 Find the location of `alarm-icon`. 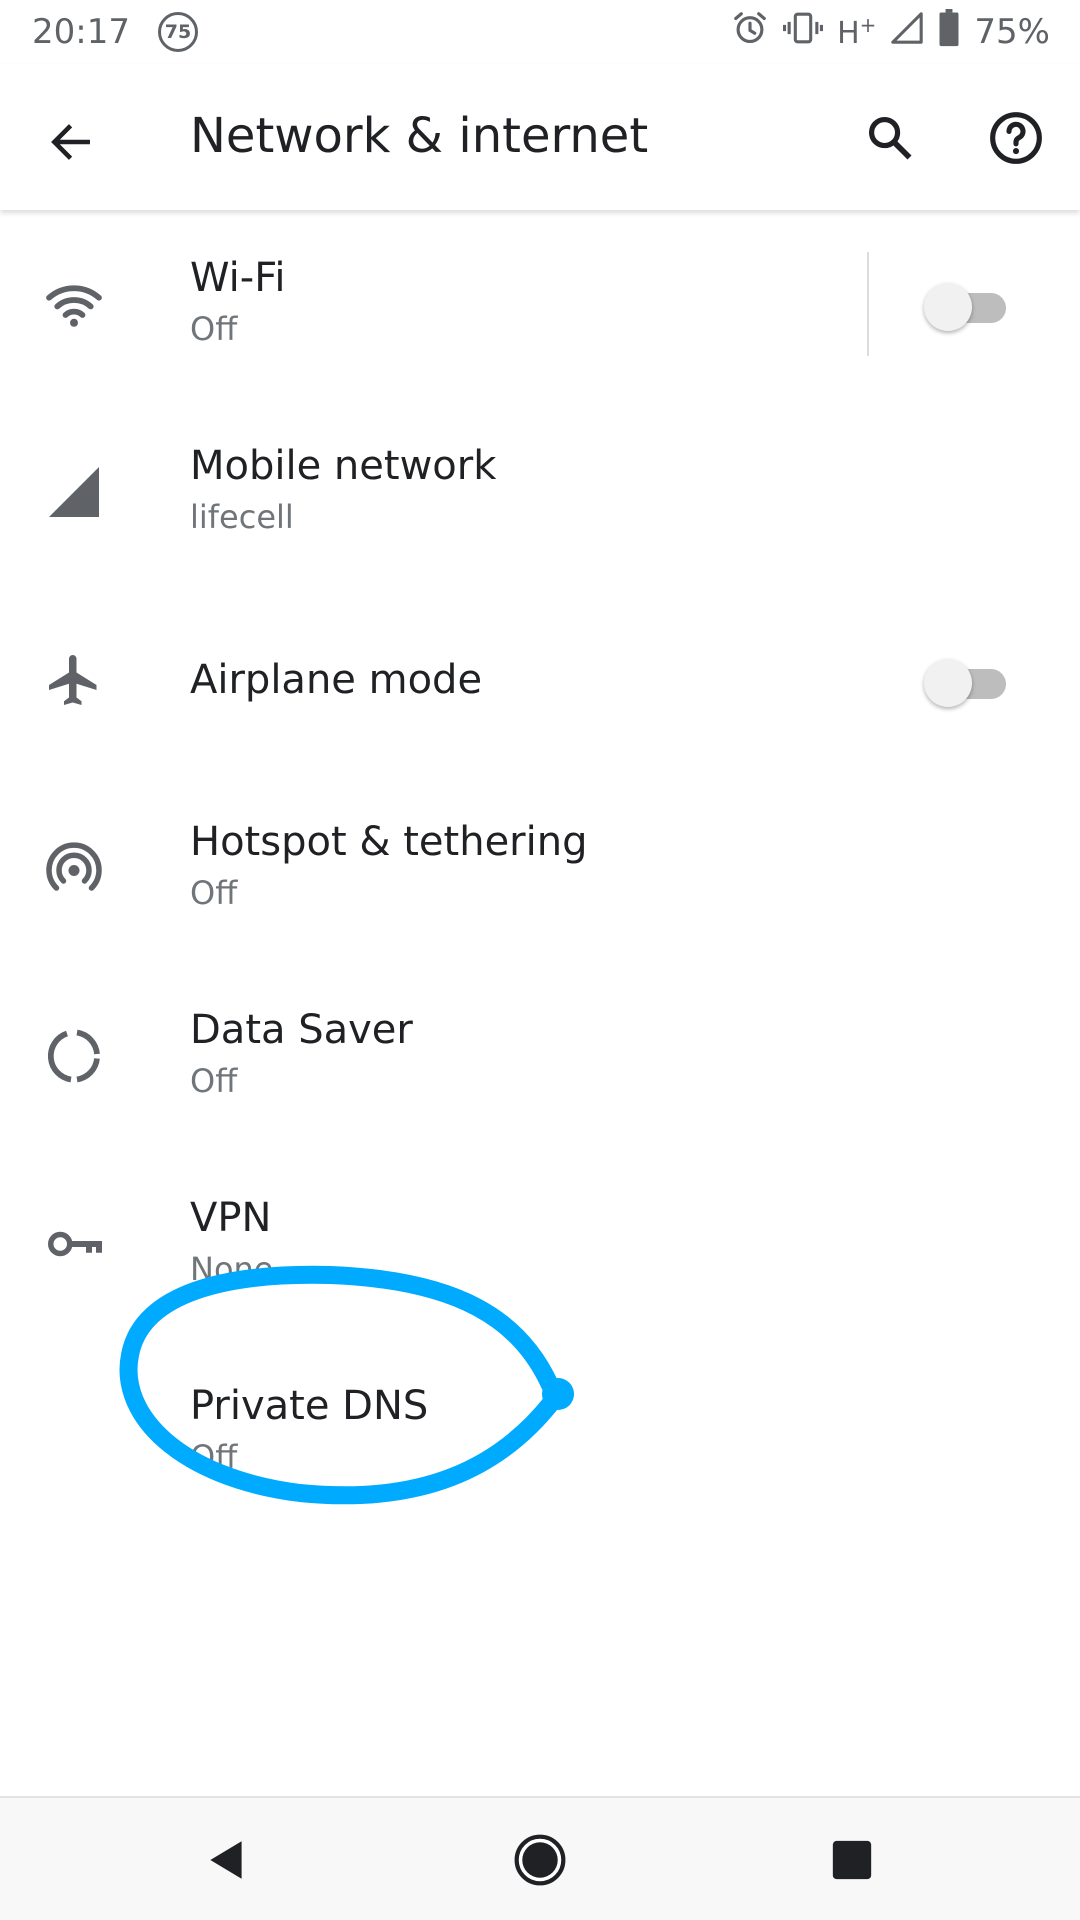

alarm-icon is located at coordinates (750, 32).